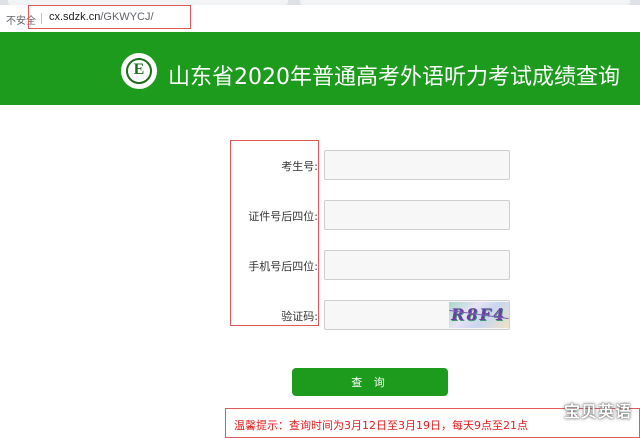 This screenshot has width=640, height=438. I want to click on url-highlight-box, so click(109, 17).